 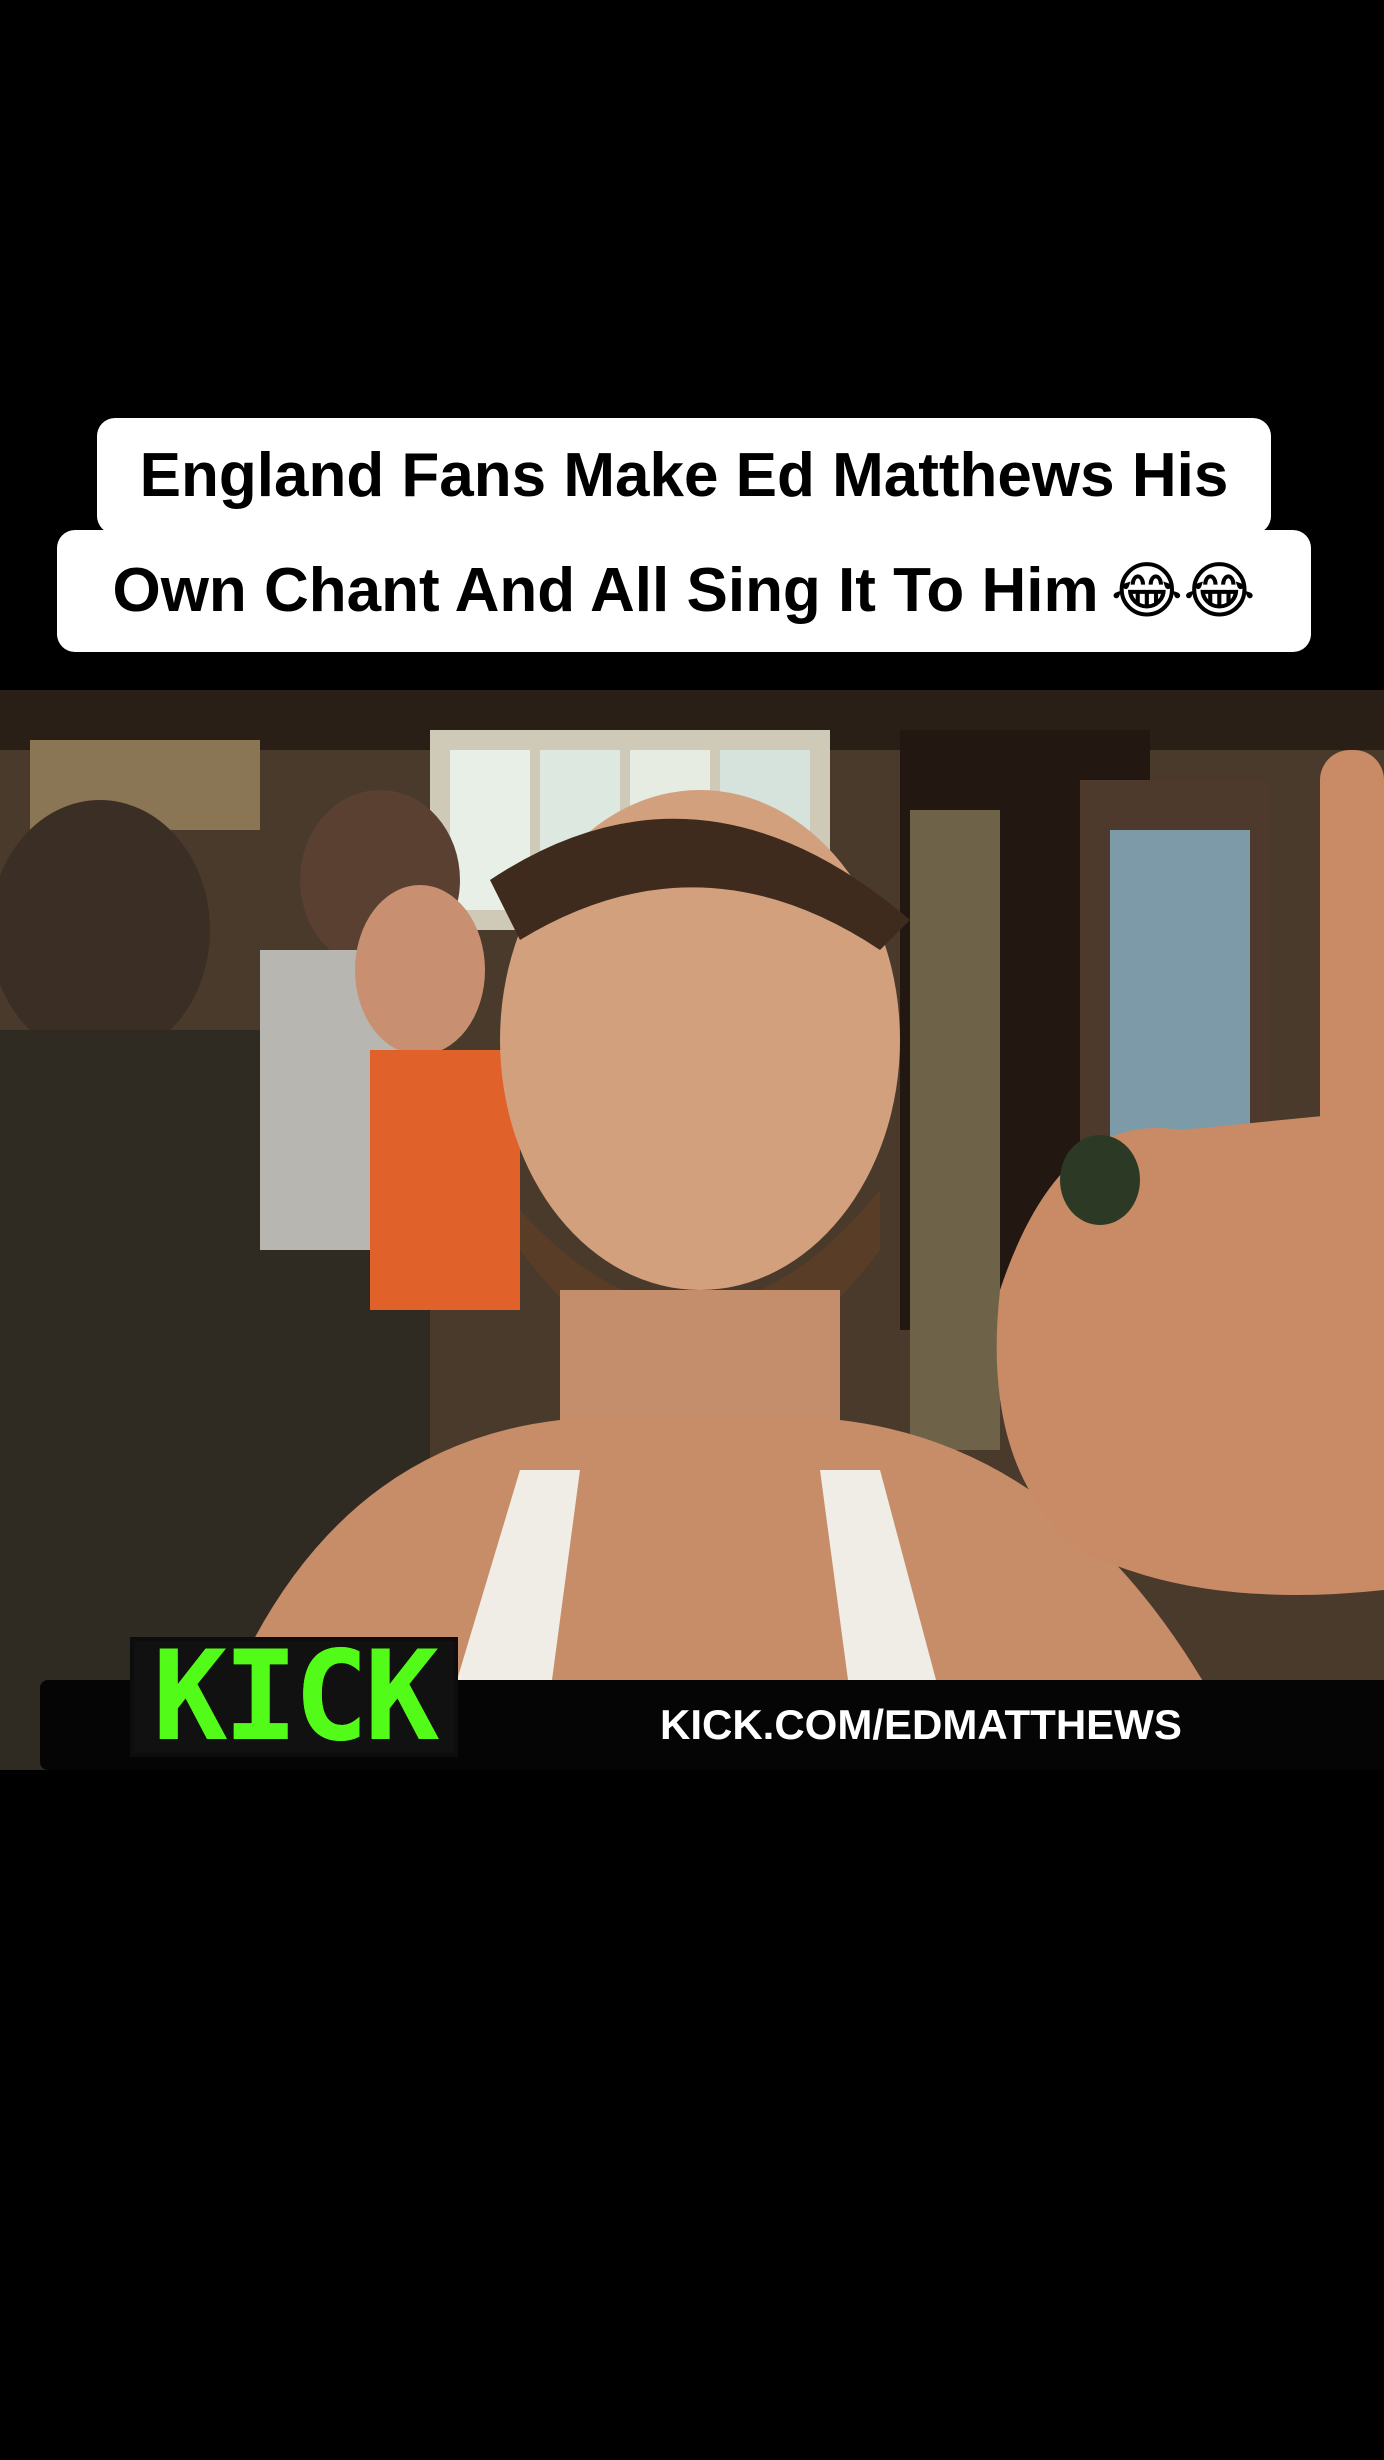 What do you see at coordinates (1183, 590) in the screenshot?
I see `laughing-emoji-icon: 😂😂` at bounding box center [1183, 590].